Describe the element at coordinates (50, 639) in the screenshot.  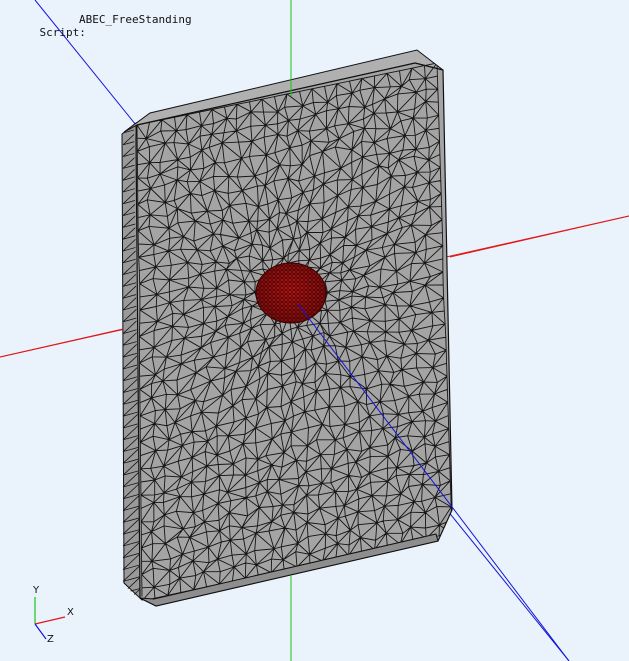
I see `triad-z-label: Z` at that location.